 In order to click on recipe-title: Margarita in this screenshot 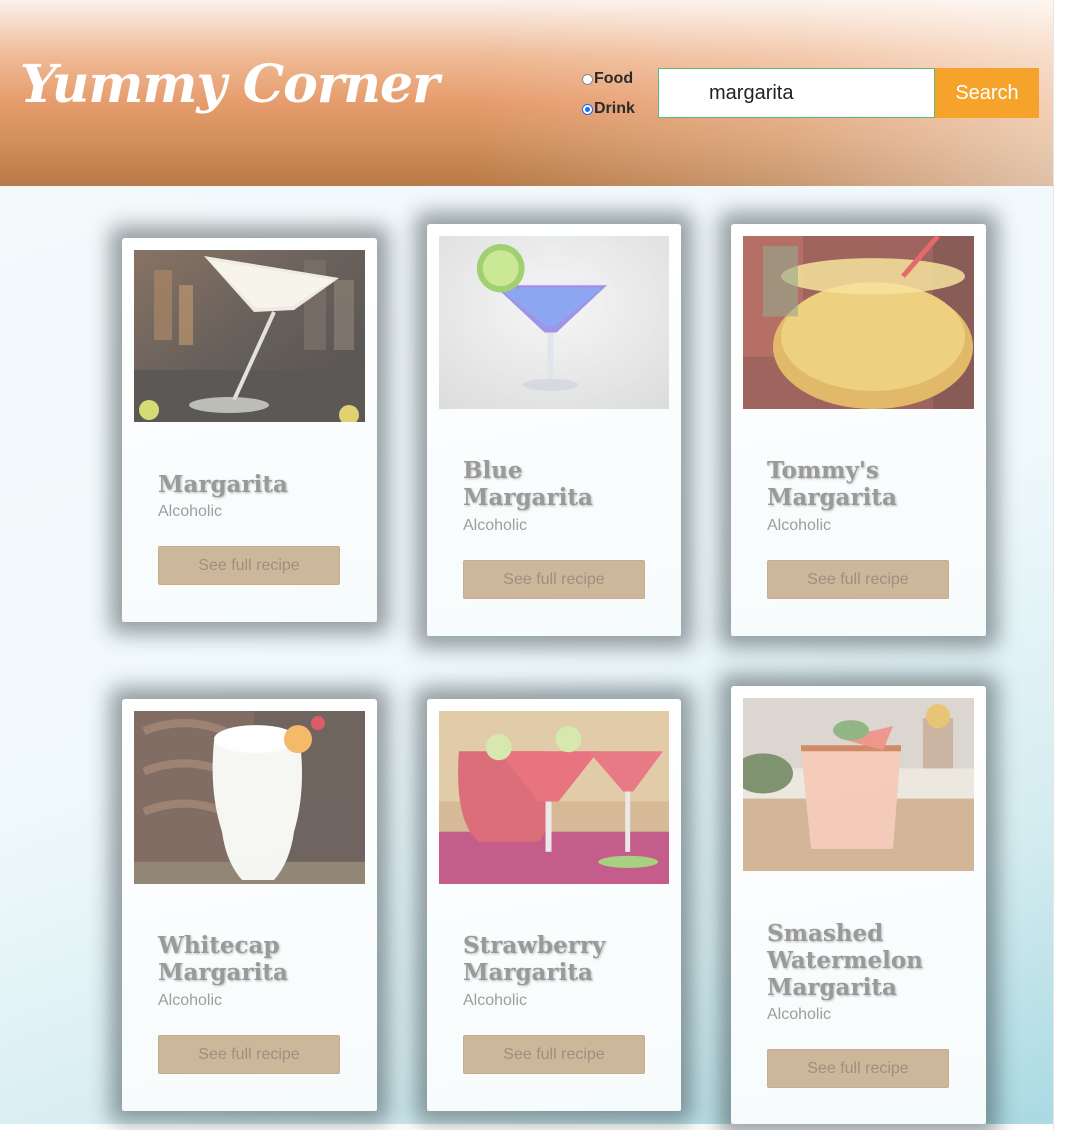, I will do `click(223, 484)`.